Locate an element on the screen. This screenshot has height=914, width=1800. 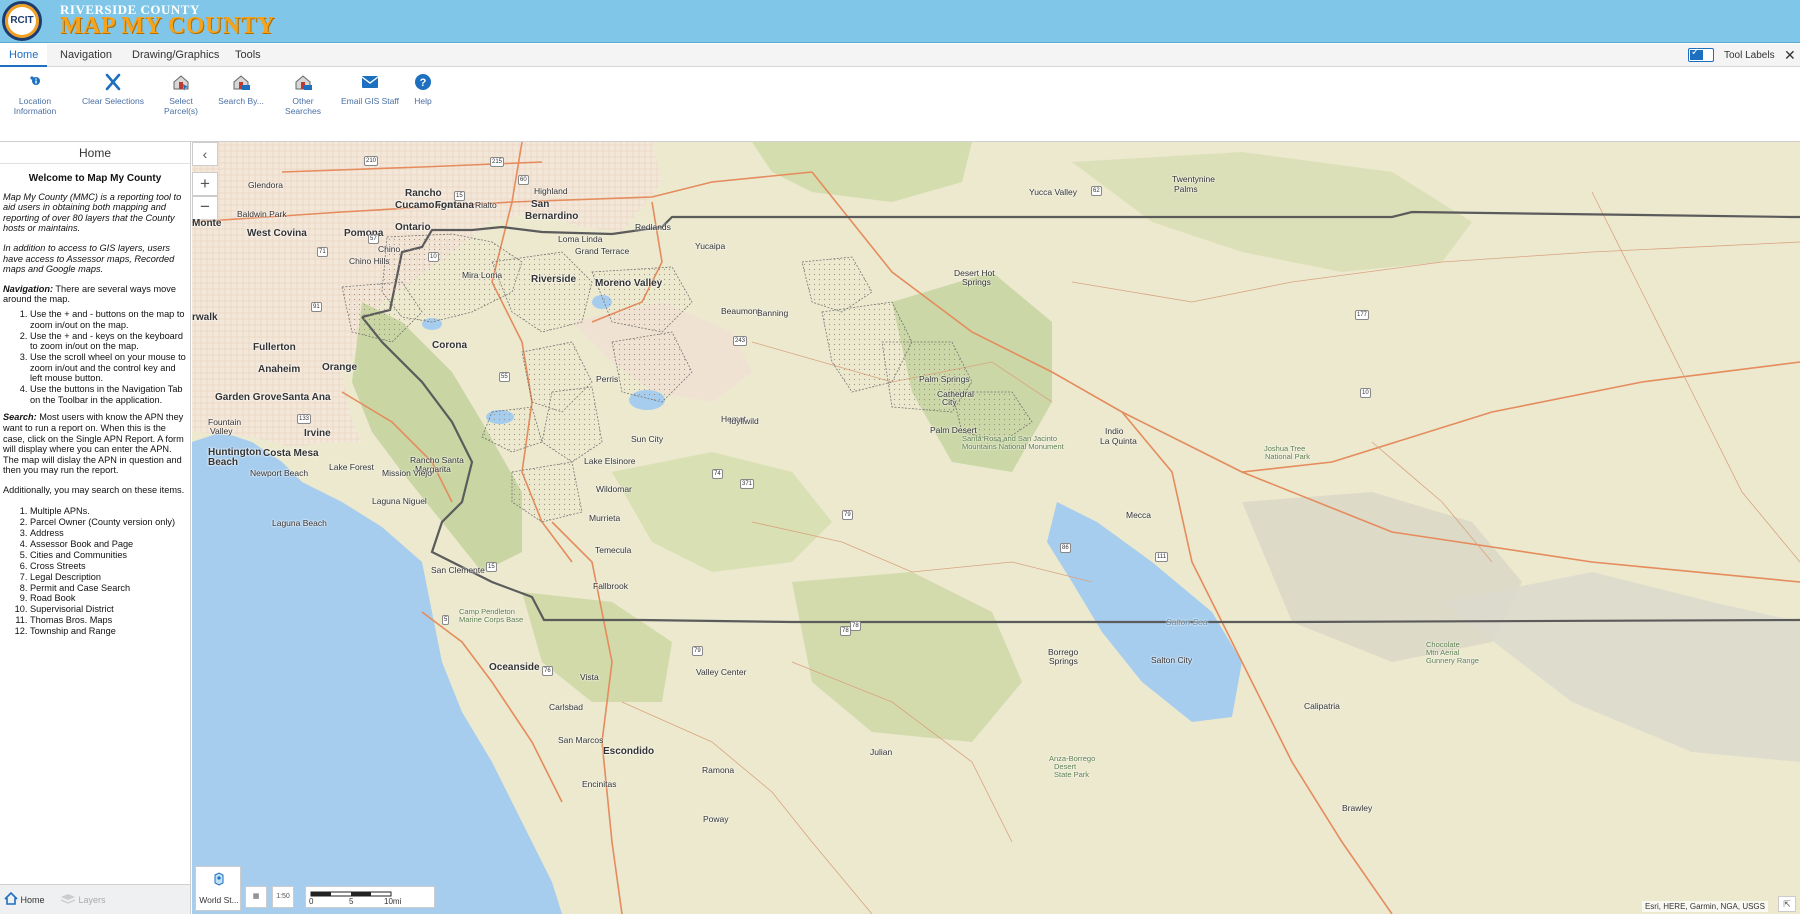
place-label: Yucaipa is located at coordinates (710, 246).